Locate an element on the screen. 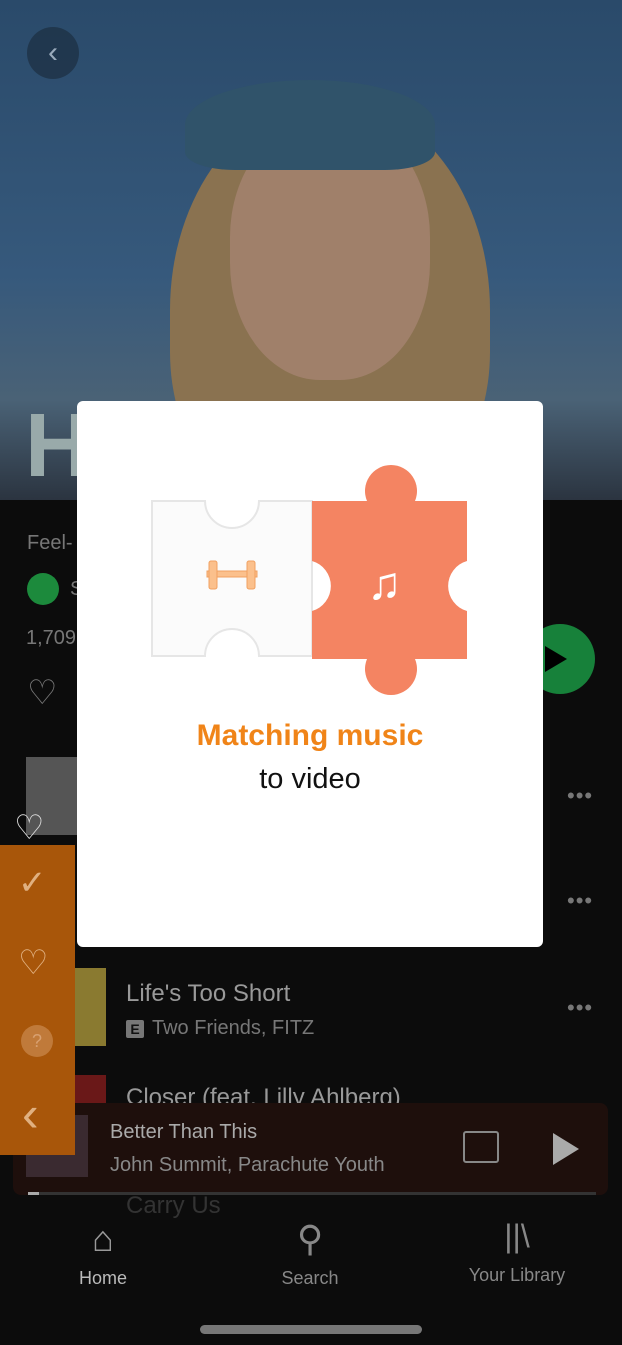 This screenshot has width=622, height=1345. chevron-left-icon: ‹ is located at coordinates (30, 1114).